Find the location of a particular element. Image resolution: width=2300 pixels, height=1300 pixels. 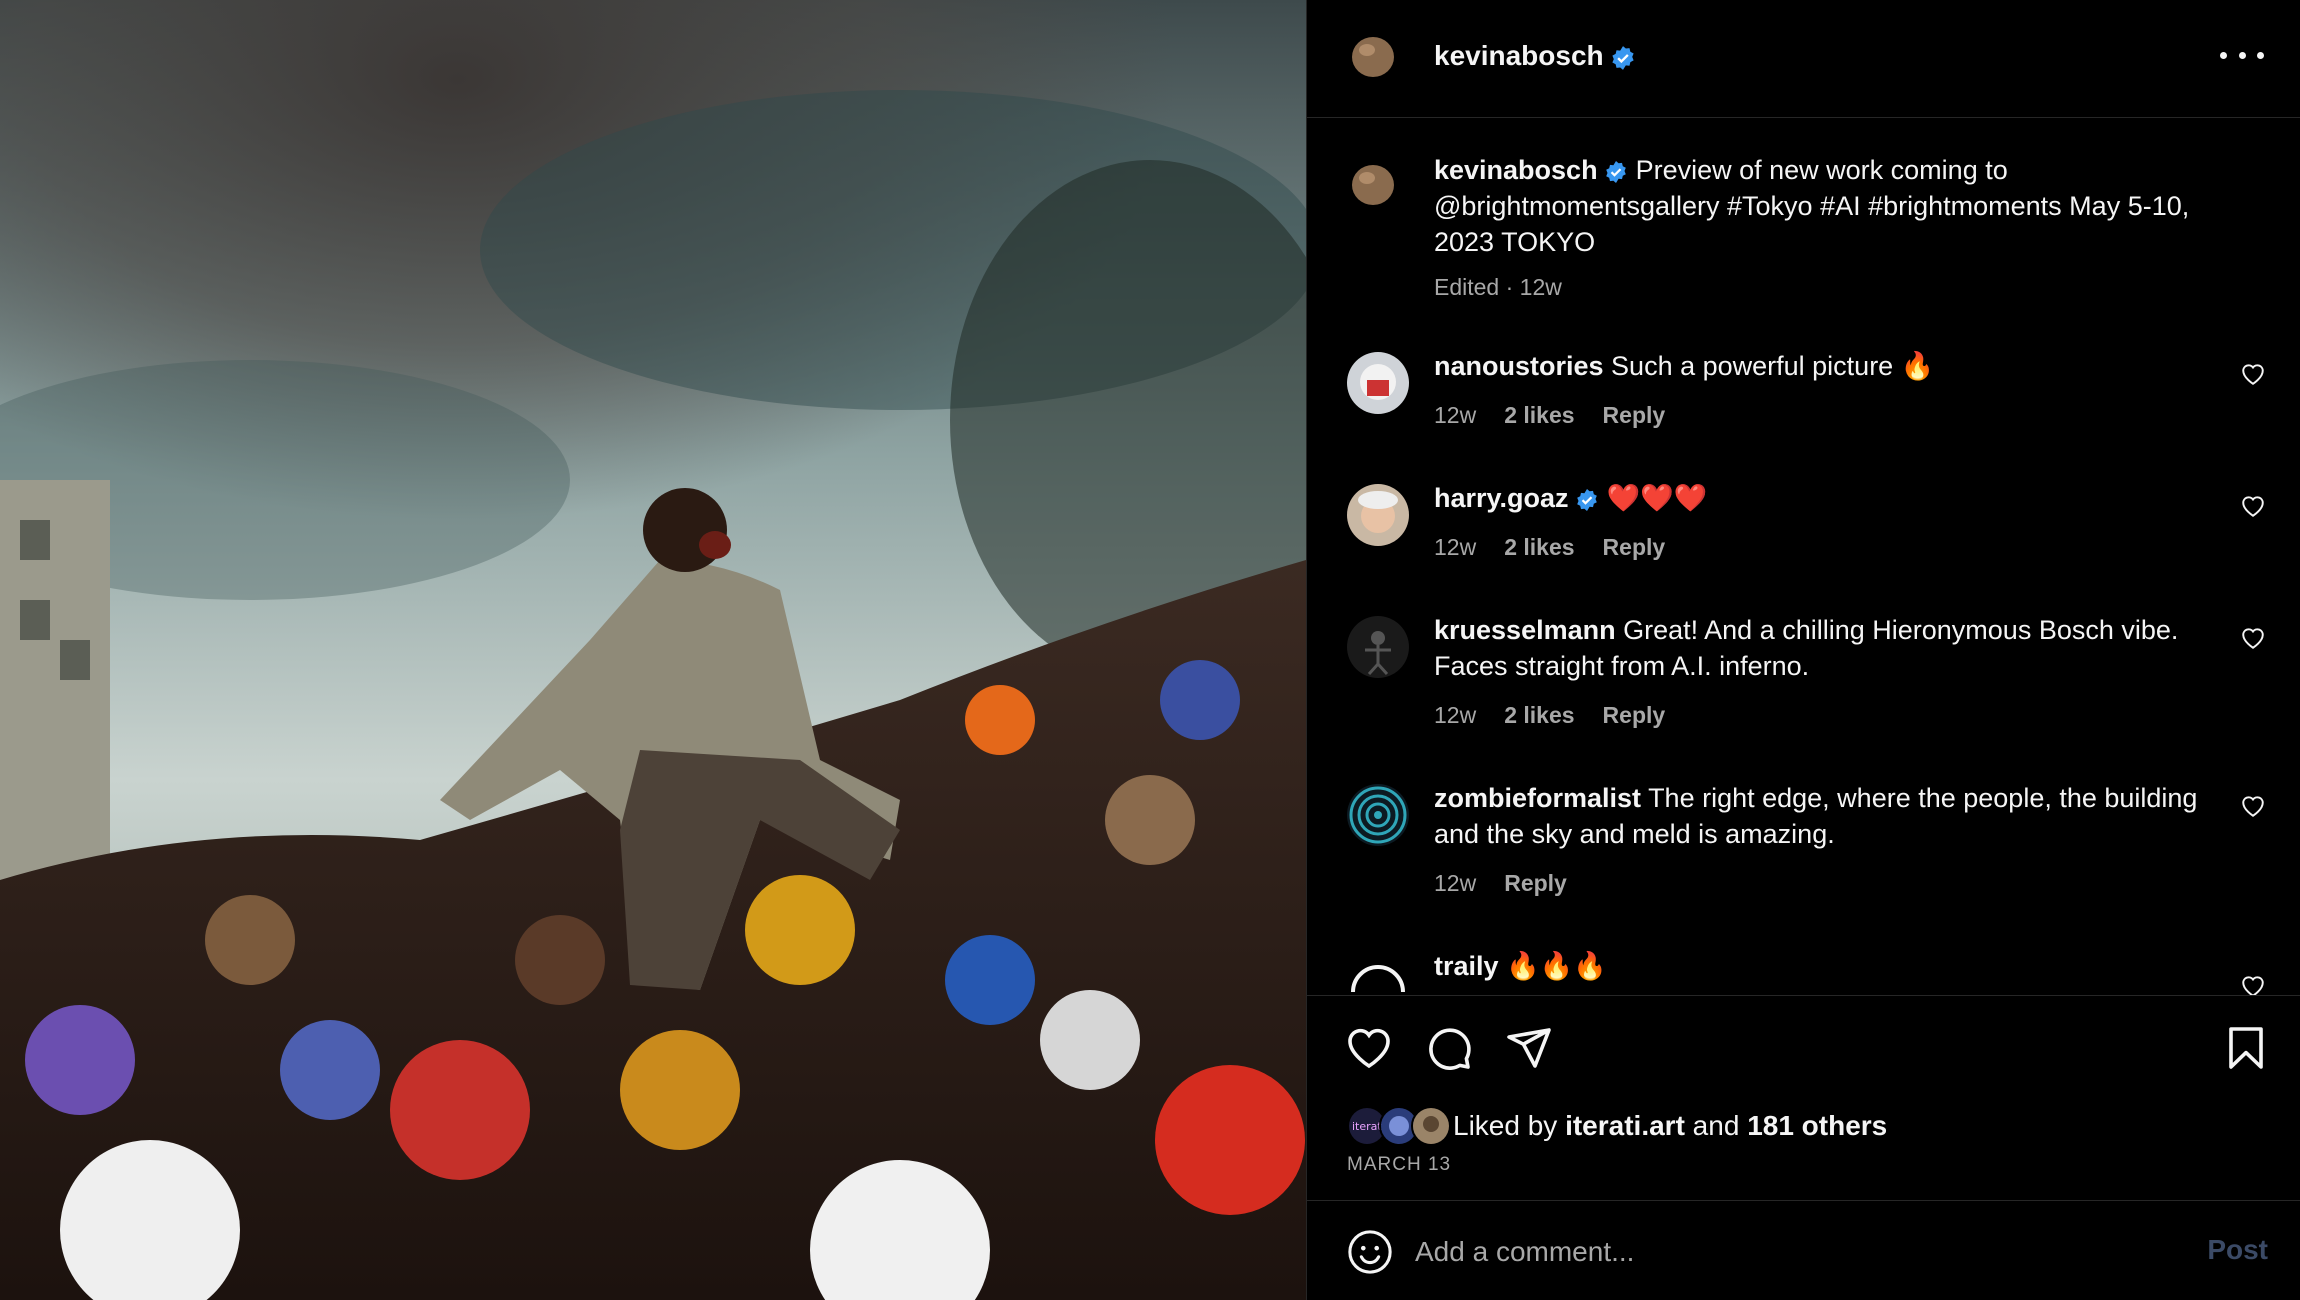

comment-text: harry.goaz ❤️❤️❤️ is located at coordinates (1819, 498).